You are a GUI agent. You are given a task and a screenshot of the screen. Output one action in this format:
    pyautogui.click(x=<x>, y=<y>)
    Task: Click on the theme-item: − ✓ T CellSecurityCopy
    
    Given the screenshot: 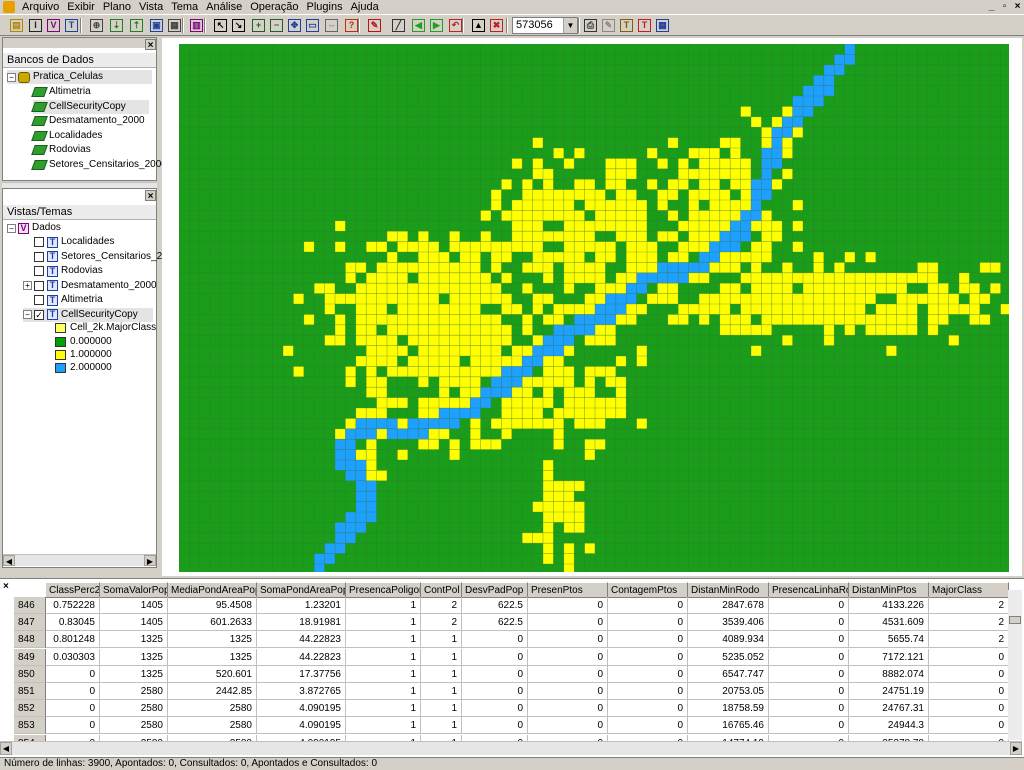 What is the action you would take?
    pyautogui.click(x=88, y=314)
    